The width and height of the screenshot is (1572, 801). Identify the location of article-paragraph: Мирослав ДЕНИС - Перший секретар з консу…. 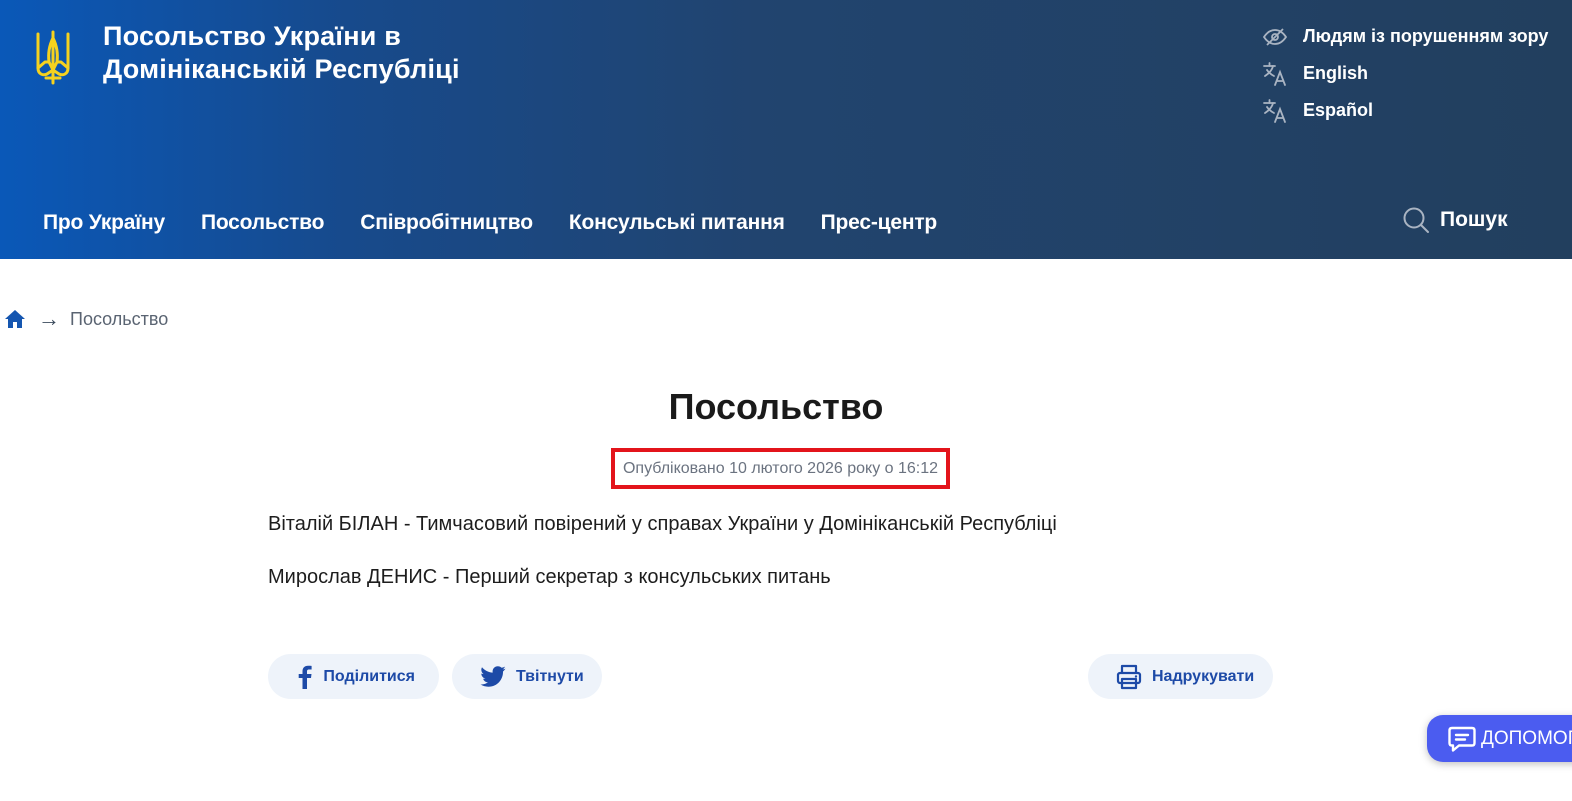
(549, 577).